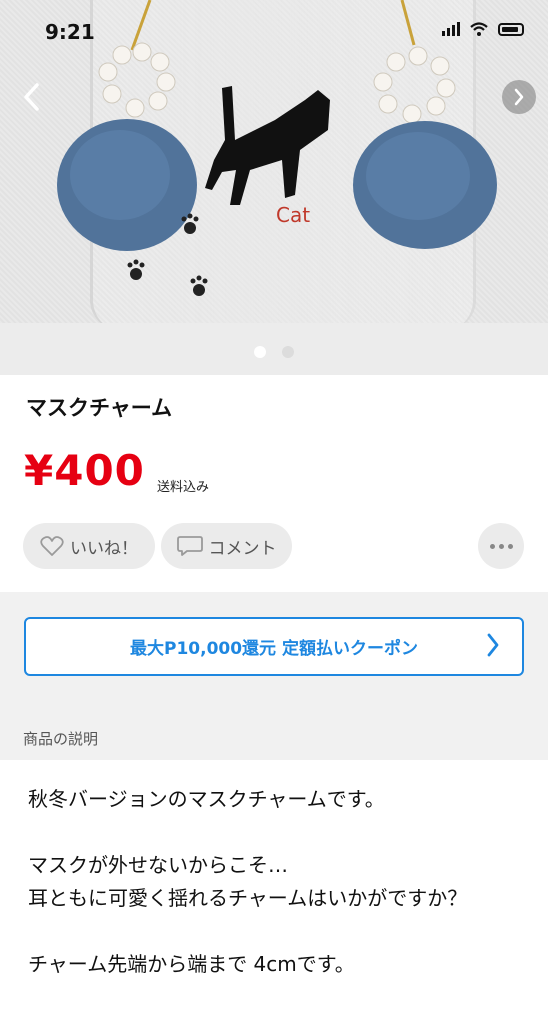  What do you see at coordinates (451, 29) in the screenshot?
I see `signal-icon` at bounding box center [451, 29].